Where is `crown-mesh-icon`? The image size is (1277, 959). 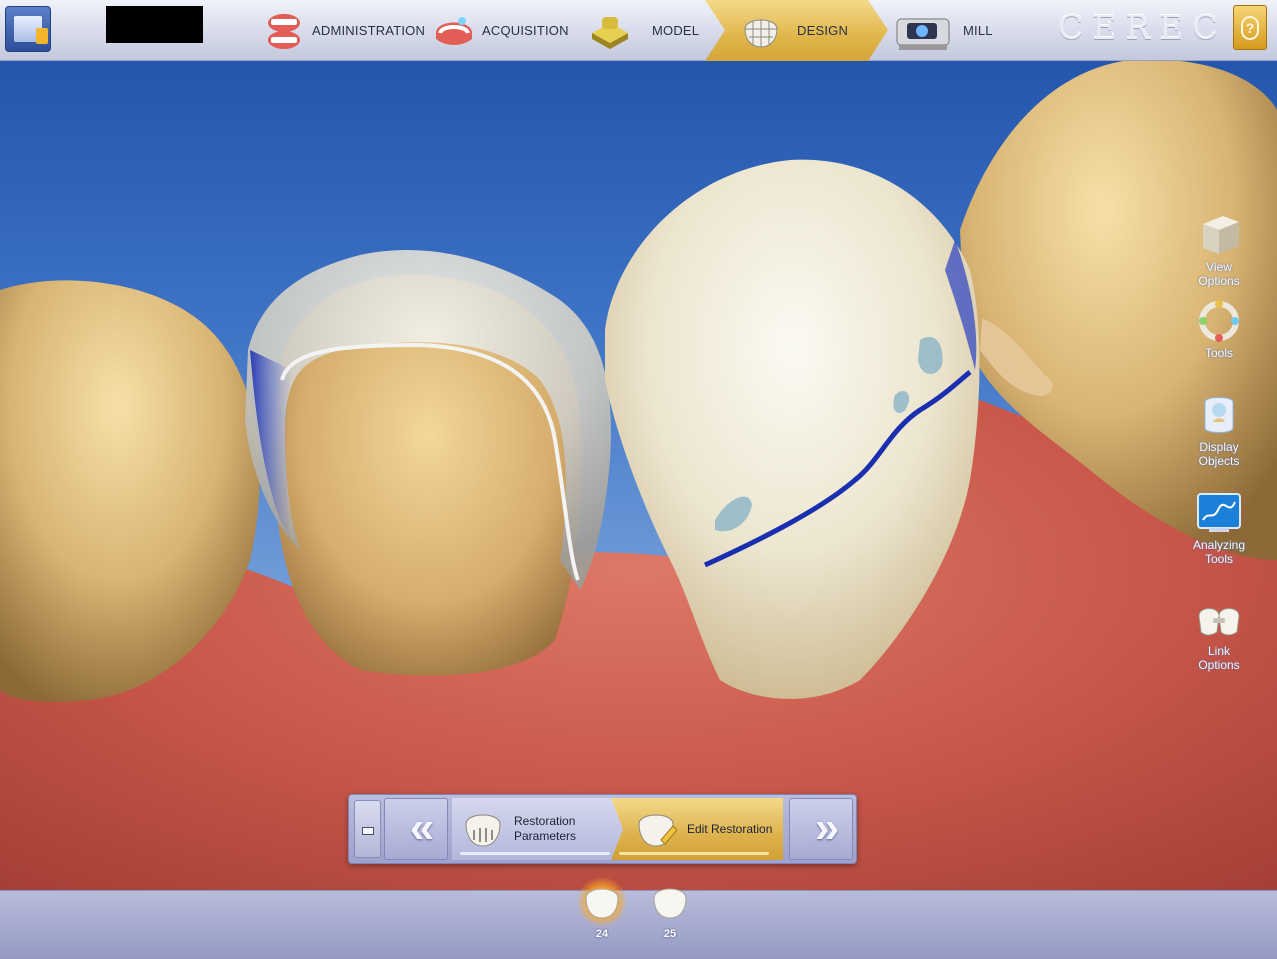
crown-mesh-icon is located at coordinates (761, 31).